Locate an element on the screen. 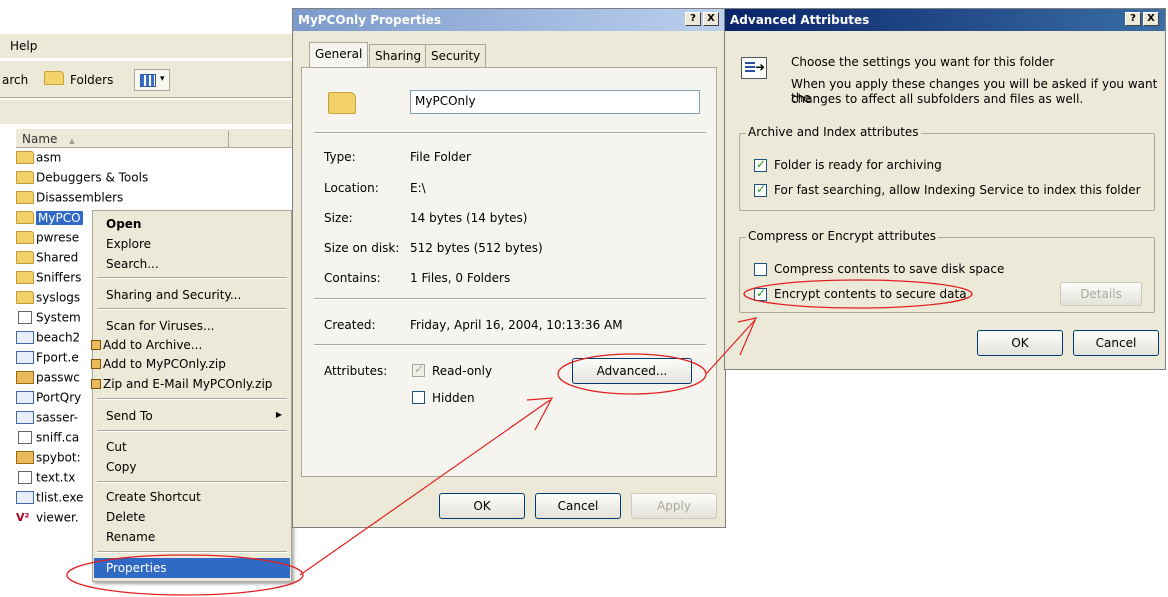 The height and width of the screenshot is (597, 1168). apply-button: Apply is located at coordinates (674, 506).